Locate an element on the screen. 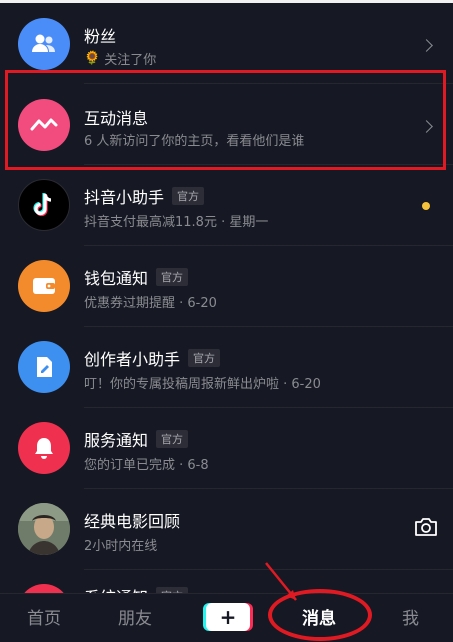 This screenshot has height=642, width=453. message-subtitle: 您的订单已完成 · 6-8 is located at coordinates (146, 465).